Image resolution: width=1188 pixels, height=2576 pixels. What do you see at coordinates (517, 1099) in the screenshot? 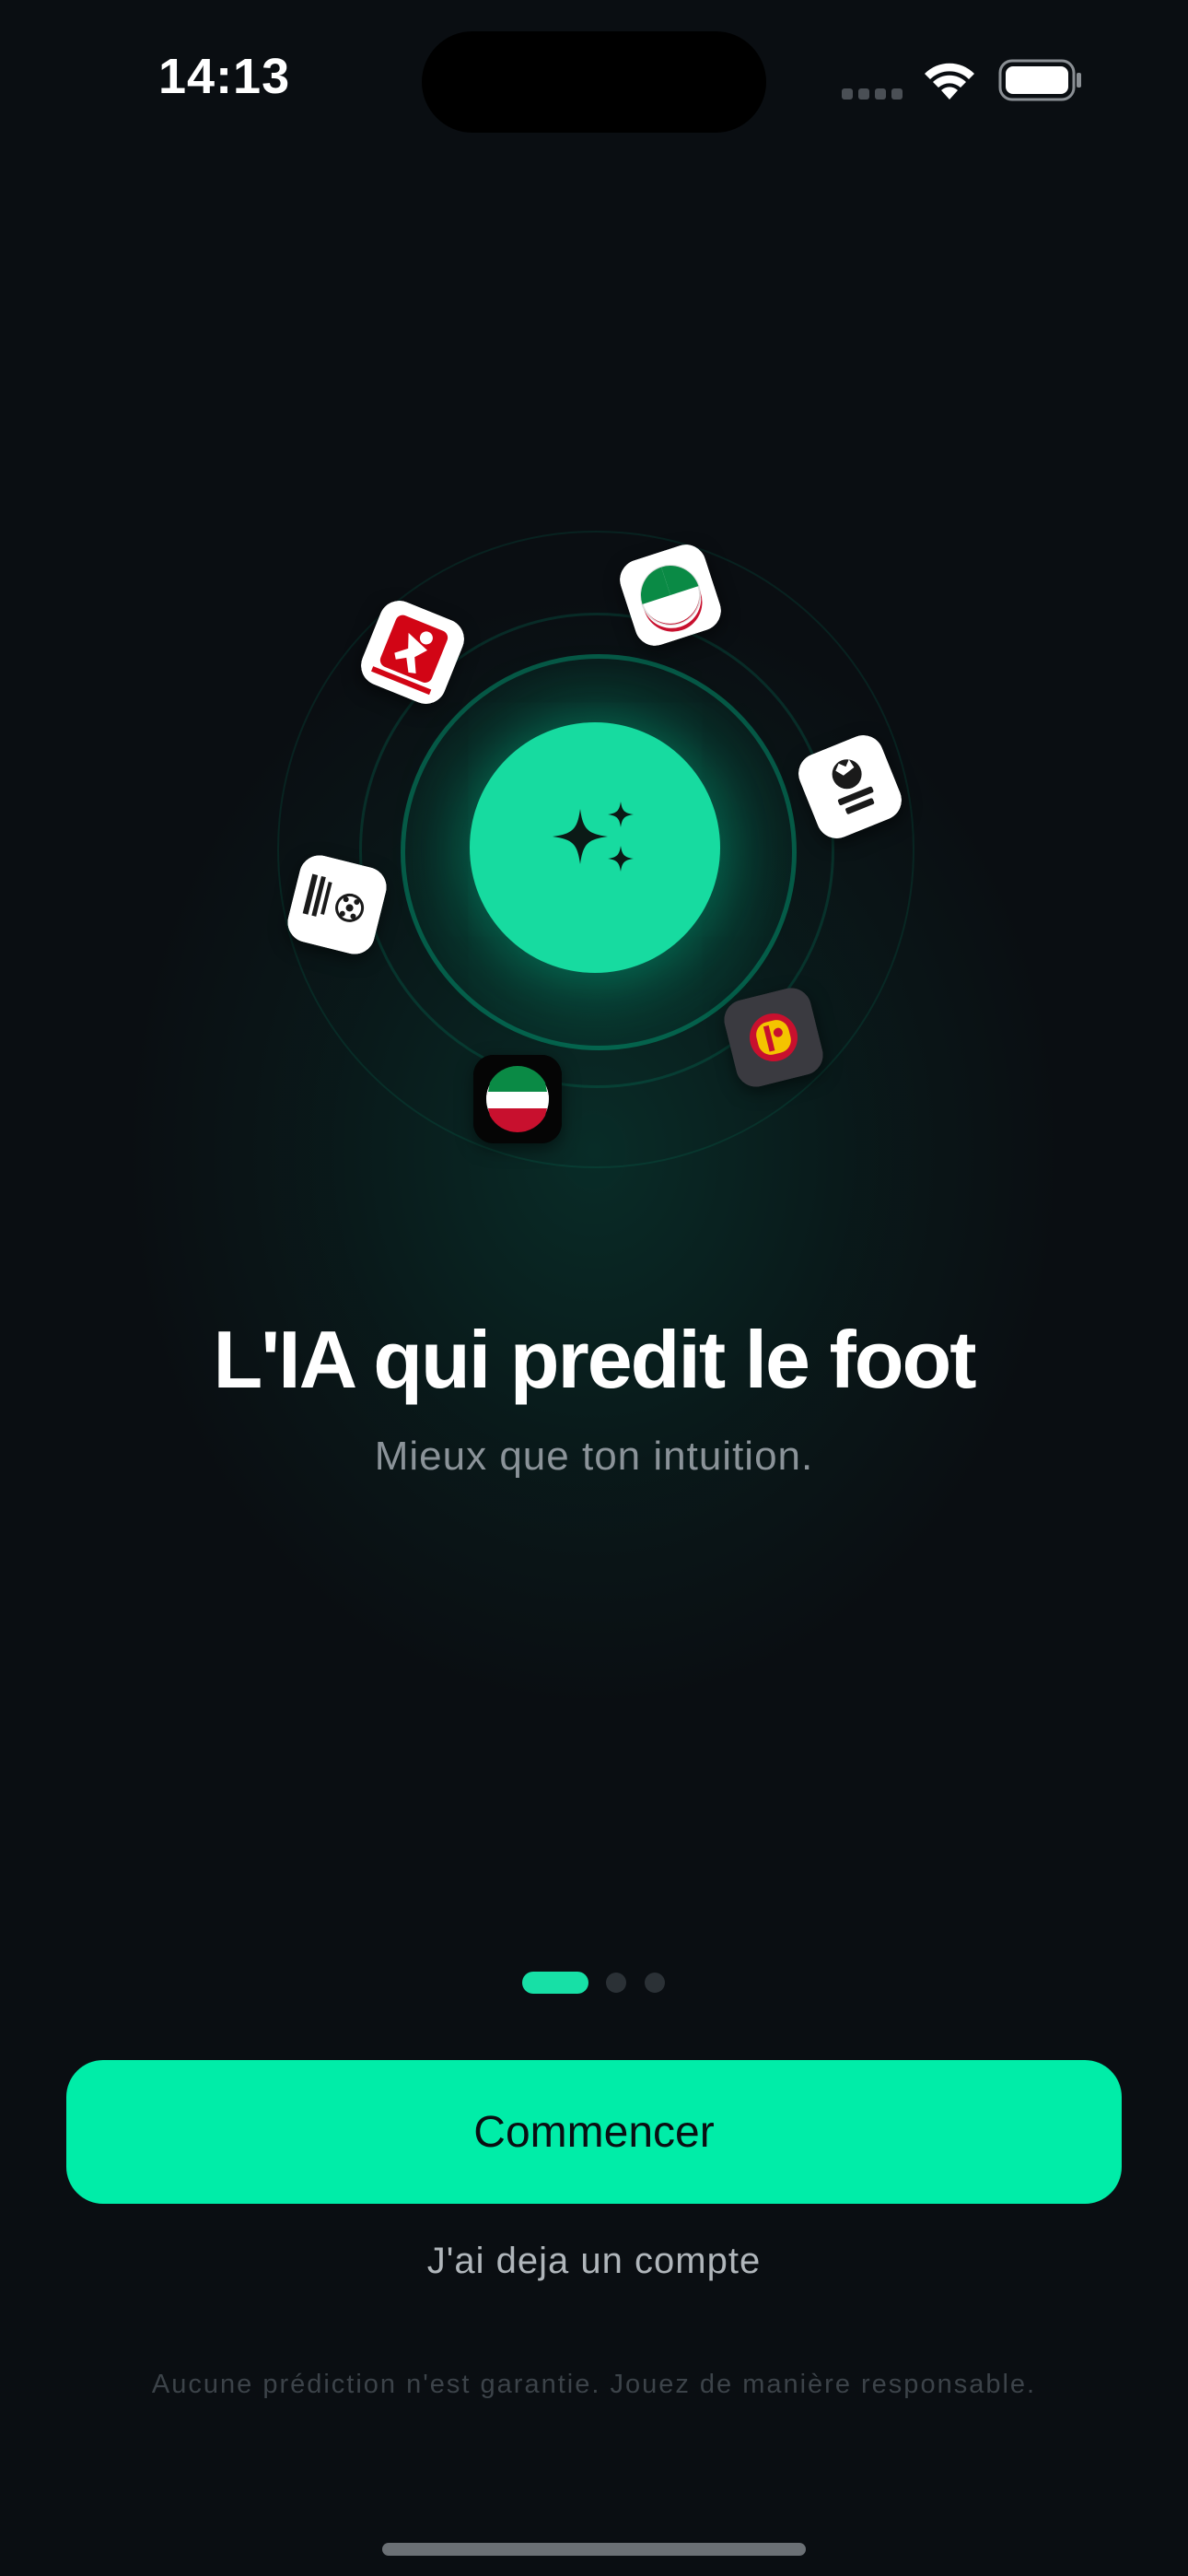
I see `league-flag-icon` at bounding box center [517, 1099].